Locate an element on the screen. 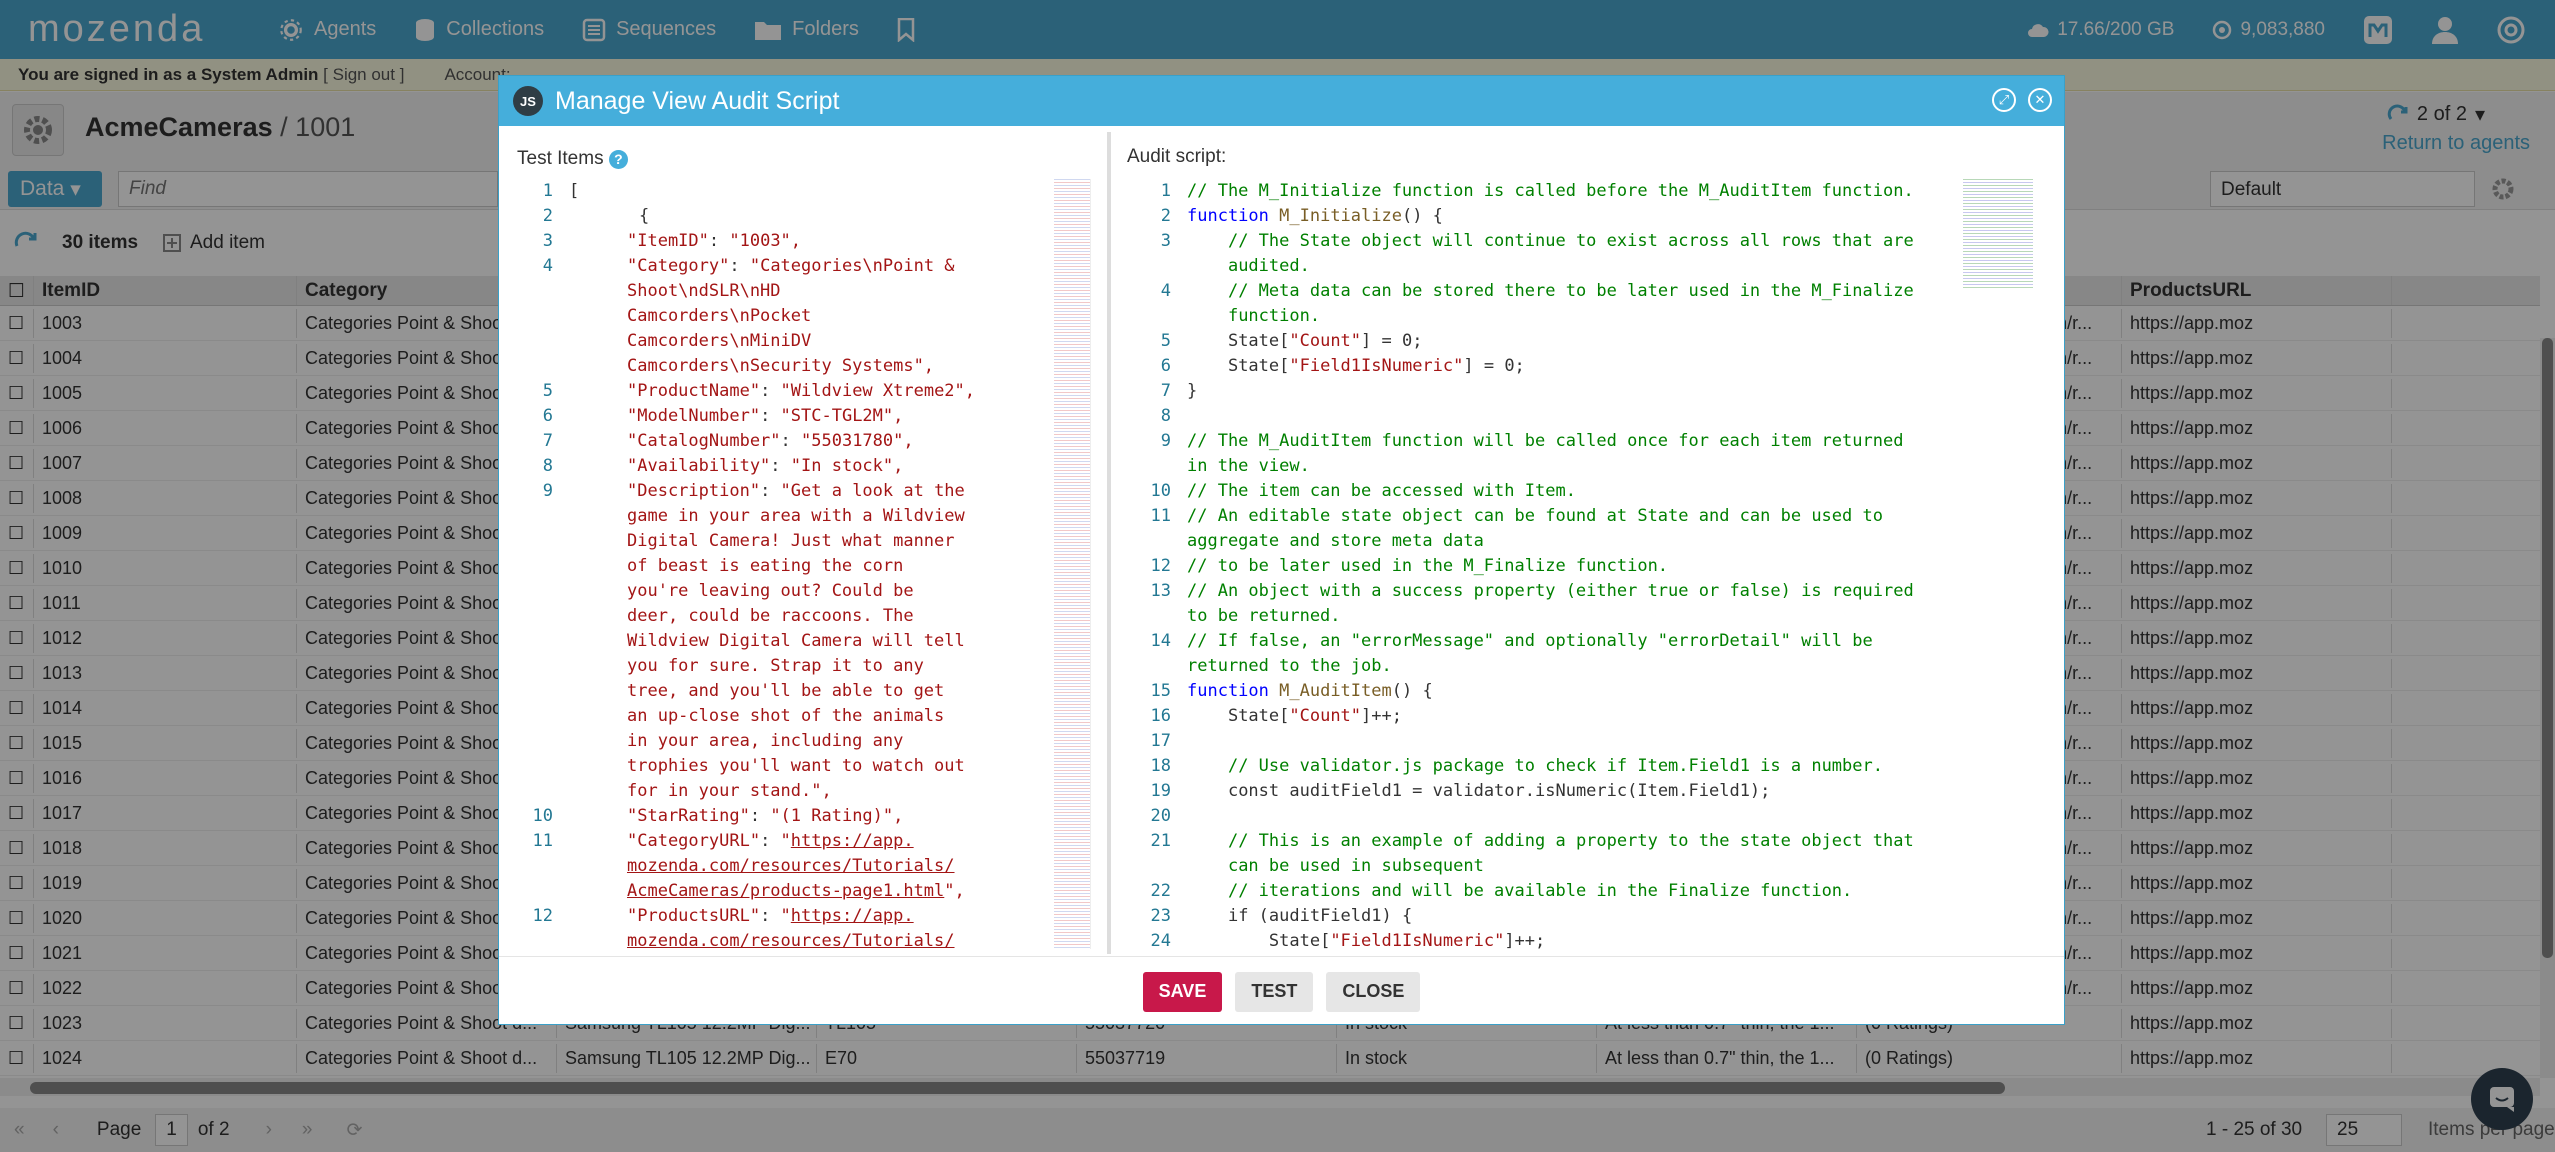 This screenshot has height=1152, width=2555. code-function-name: M_Initialize is located at coordinates (1340, 216).